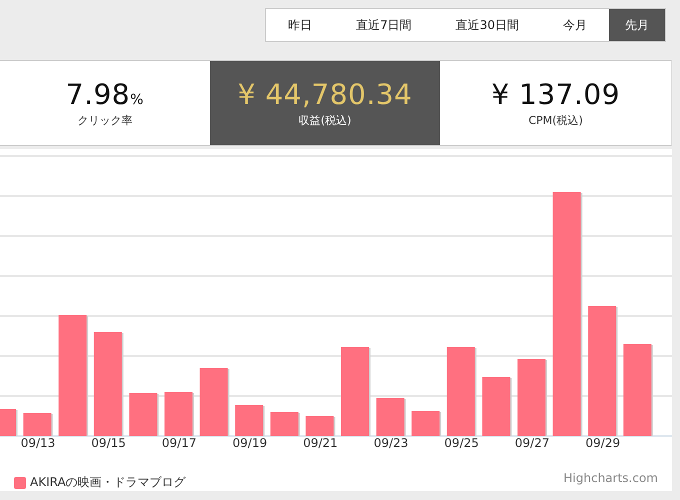 The image size is (680, 500). I want to click on credit-link: Highcharts.com, so click(611, 478).